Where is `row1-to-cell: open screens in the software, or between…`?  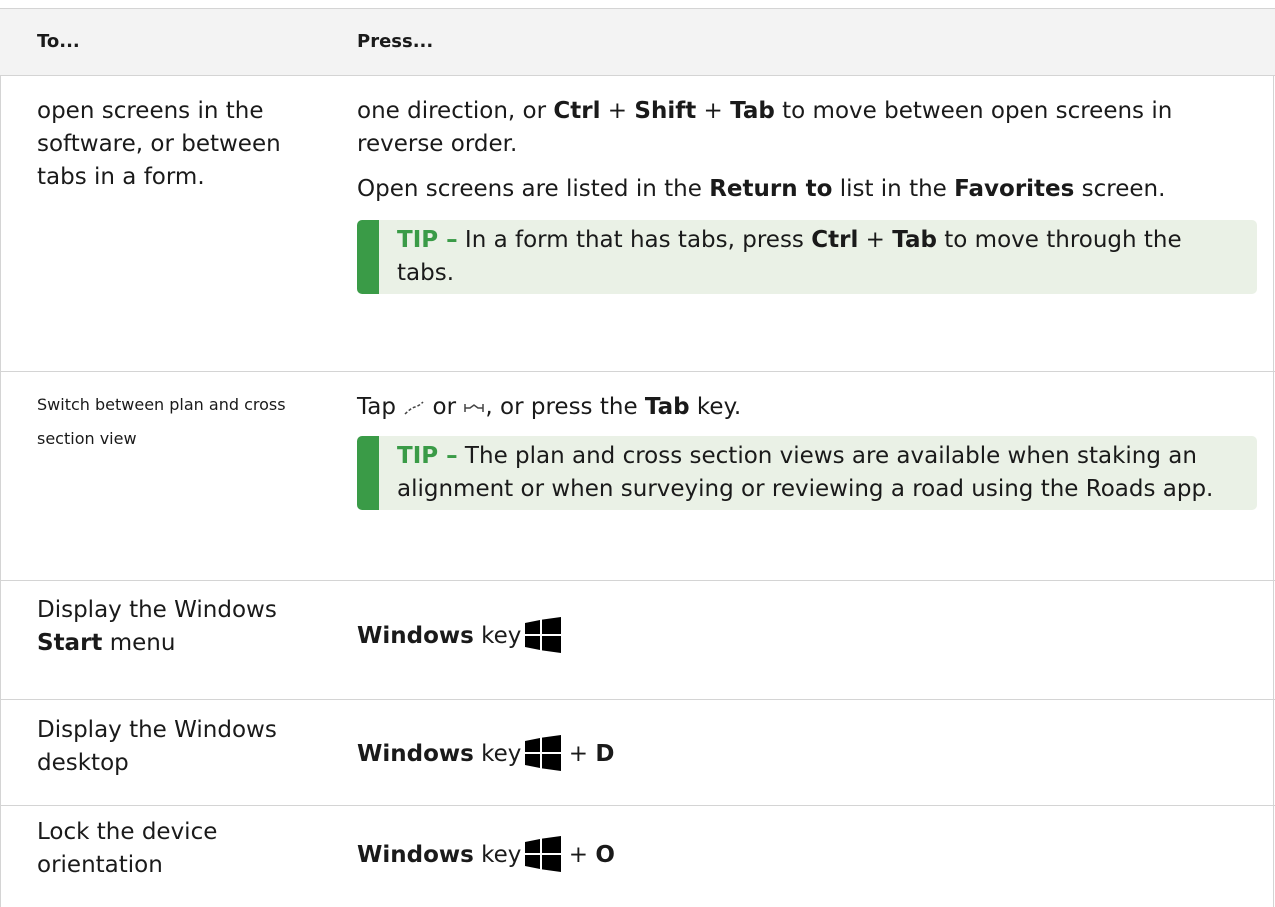 row1-to-cell: open screens in the software, or between… is located at coordinates (162, 144).